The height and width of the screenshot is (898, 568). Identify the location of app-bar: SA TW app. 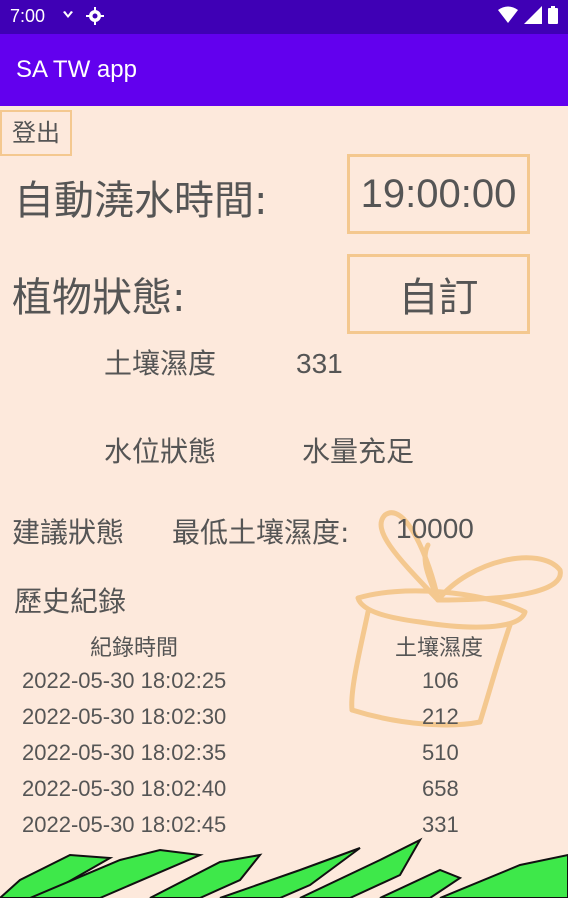
(284, 70).